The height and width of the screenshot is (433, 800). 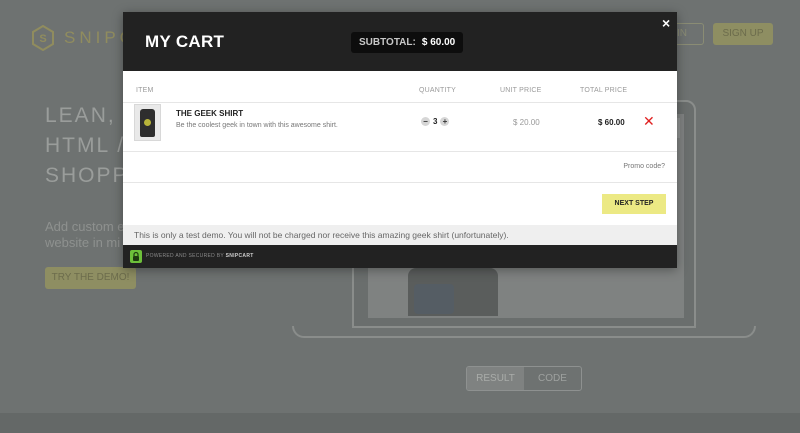 I want to click on column-header-quantity: QUANTITY, so click(x=437, y=90).